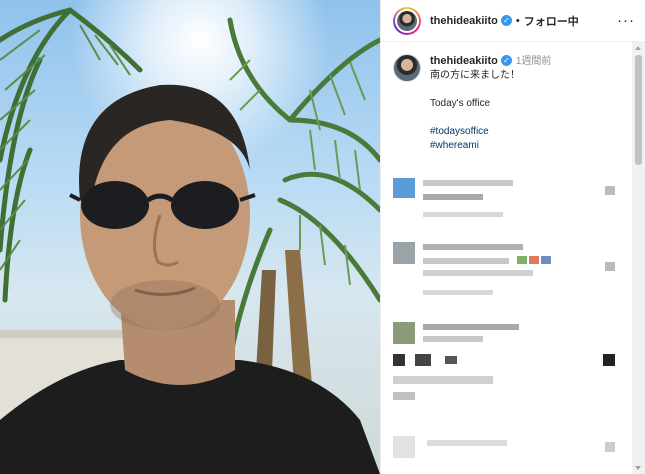  I want to click on scrollbar-thumb, so click(638, 110).